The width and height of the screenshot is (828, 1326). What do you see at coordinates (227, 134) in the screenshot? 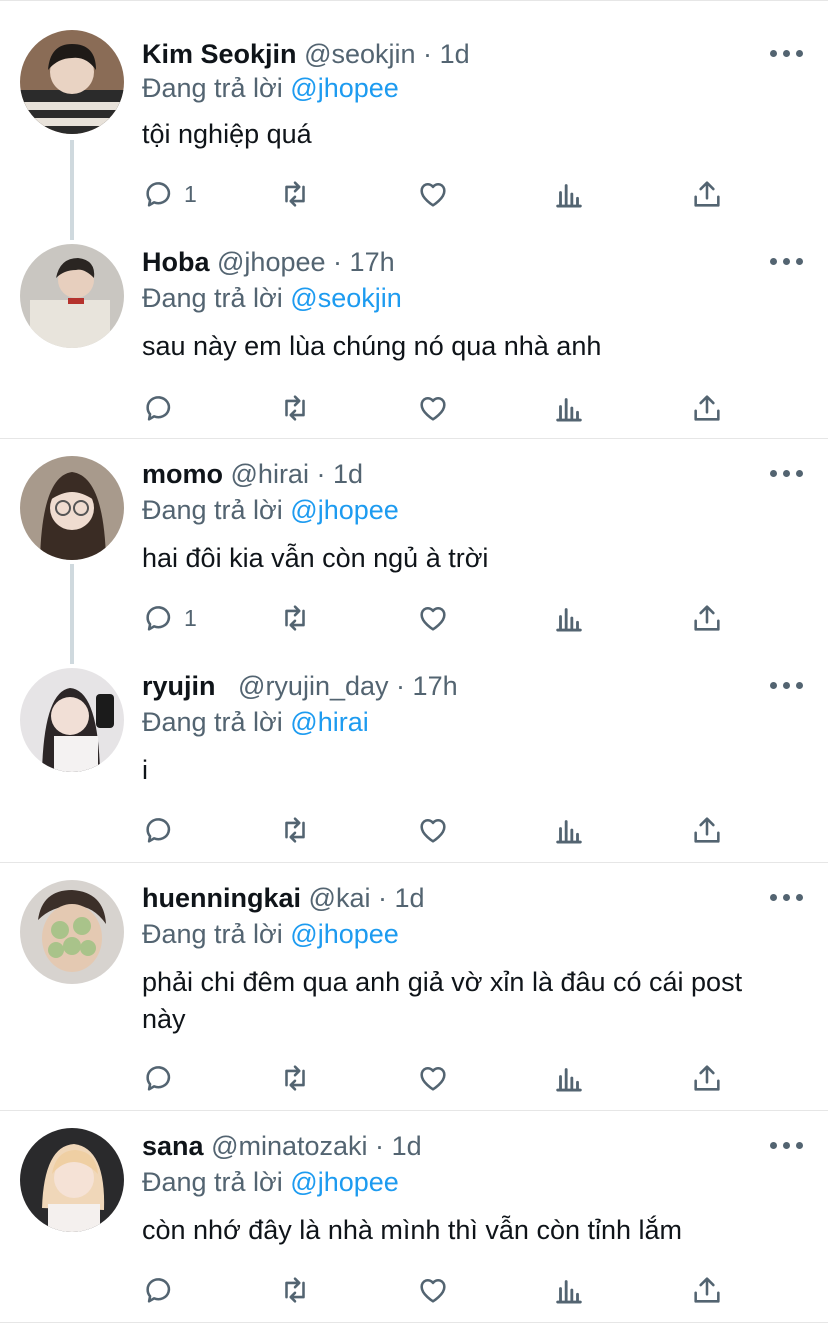
I see `tweet-text: tội nghiệp quá` at bounding box center [227, 134].